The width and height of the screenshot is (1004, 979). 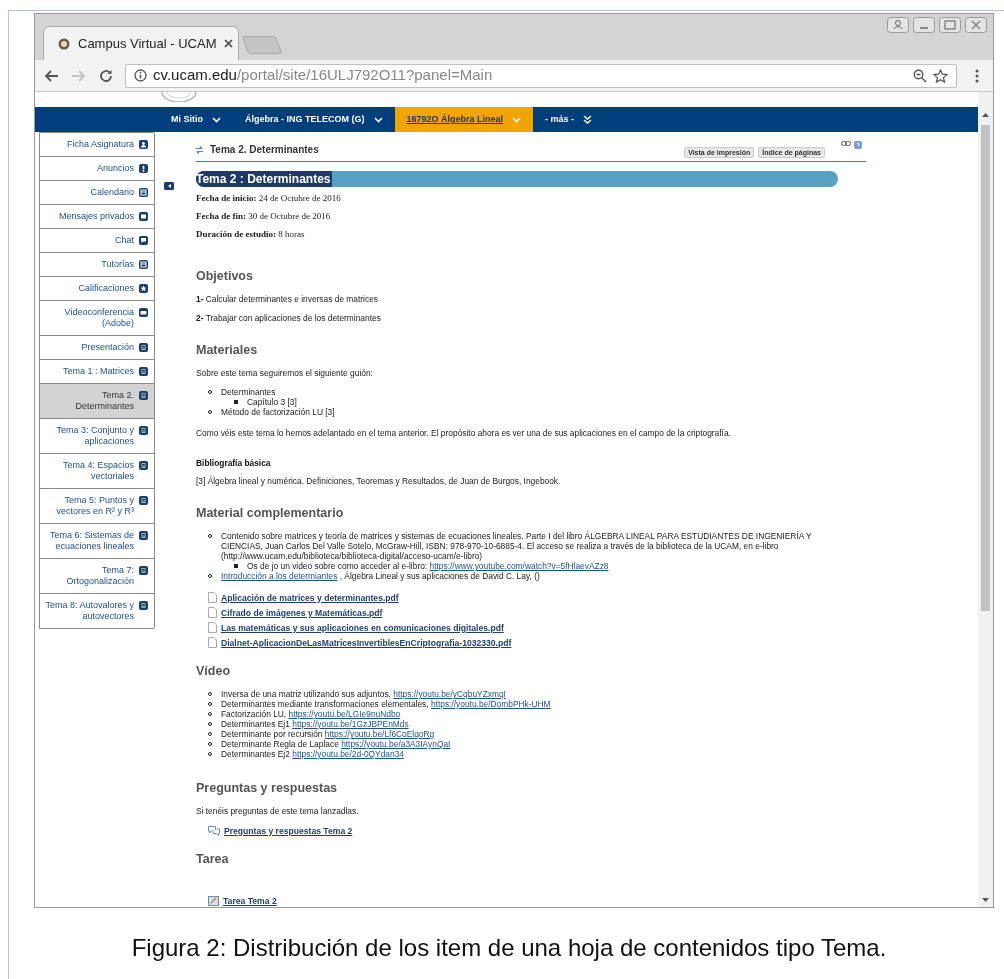 I want to click on meta-line: Fecha de fin: 30 de Octubre de 2016, so click(x=264, y=216).